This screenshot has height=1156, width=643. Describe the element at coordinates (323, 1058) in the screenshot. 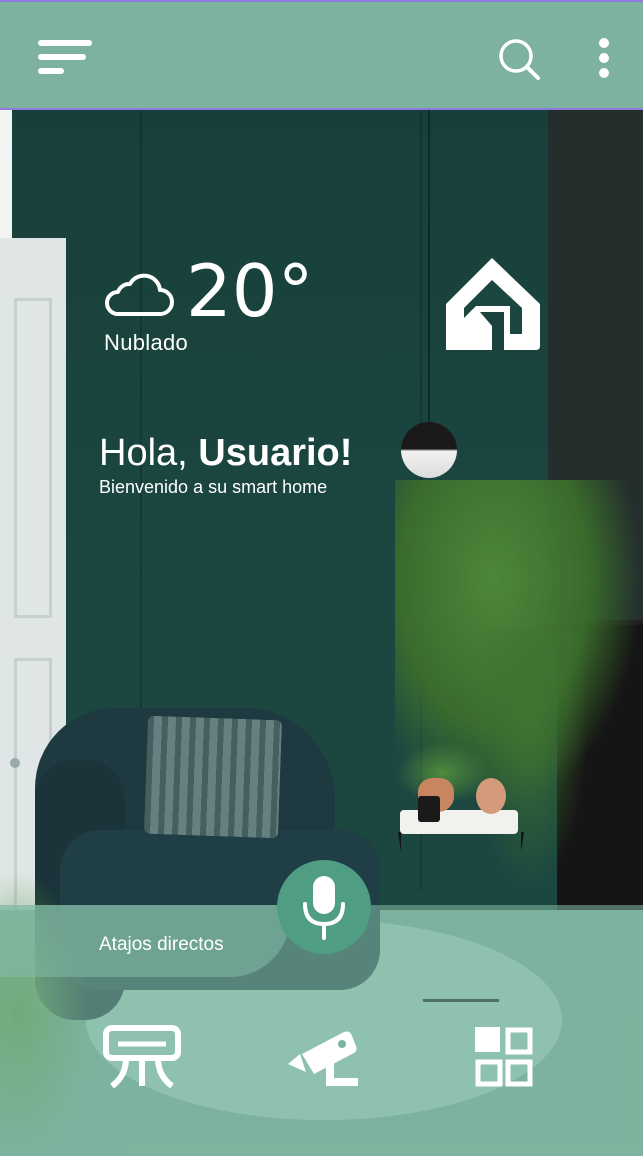

I see `security-camera-icon` at that location.